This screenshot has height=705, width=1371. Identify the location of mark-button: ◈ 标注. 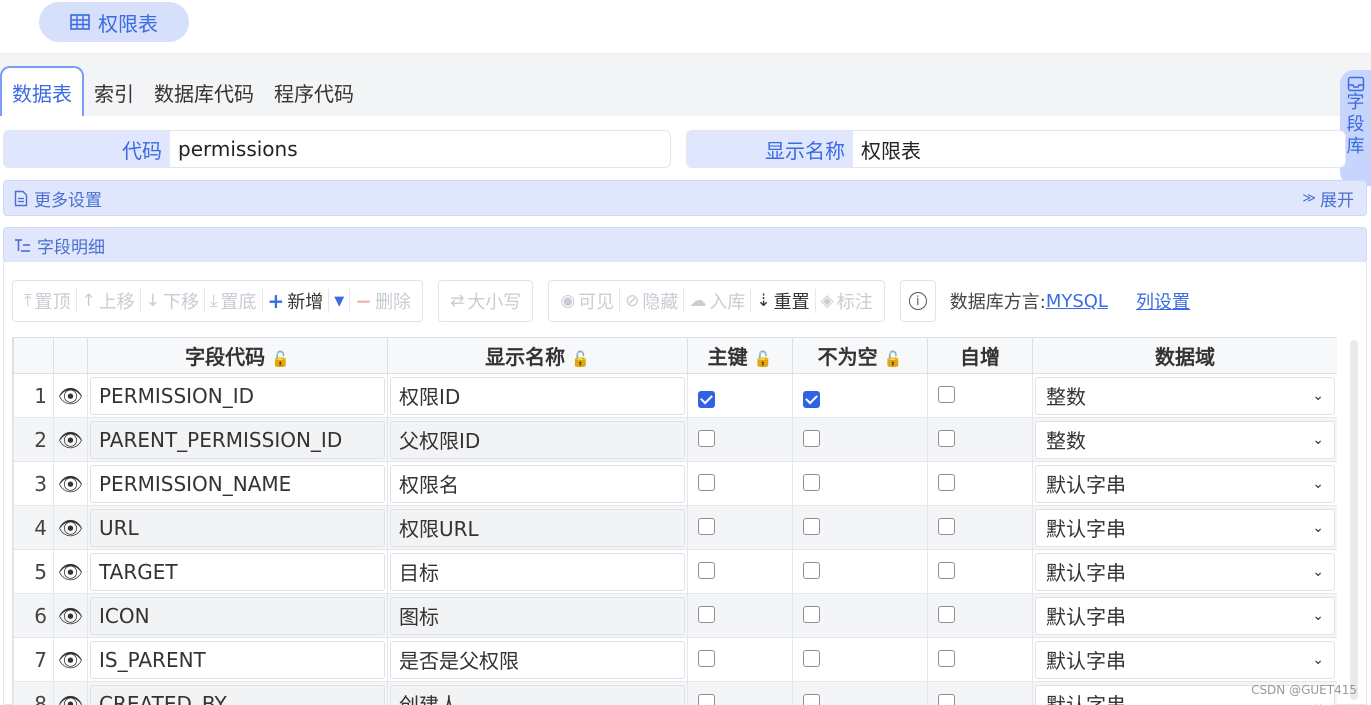
(847, 301).